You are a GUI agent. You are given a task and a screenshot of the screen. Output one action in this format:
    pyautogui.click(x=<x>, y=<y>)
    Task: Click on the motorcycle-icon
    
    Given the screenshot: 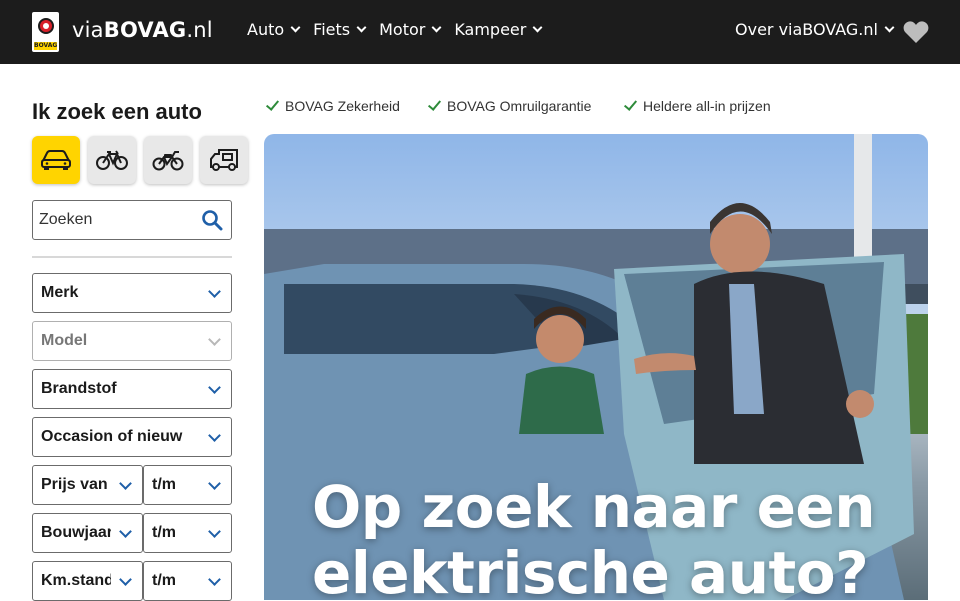 What is the action you would take?
    pyautogui.click(x=168, y=161)
    